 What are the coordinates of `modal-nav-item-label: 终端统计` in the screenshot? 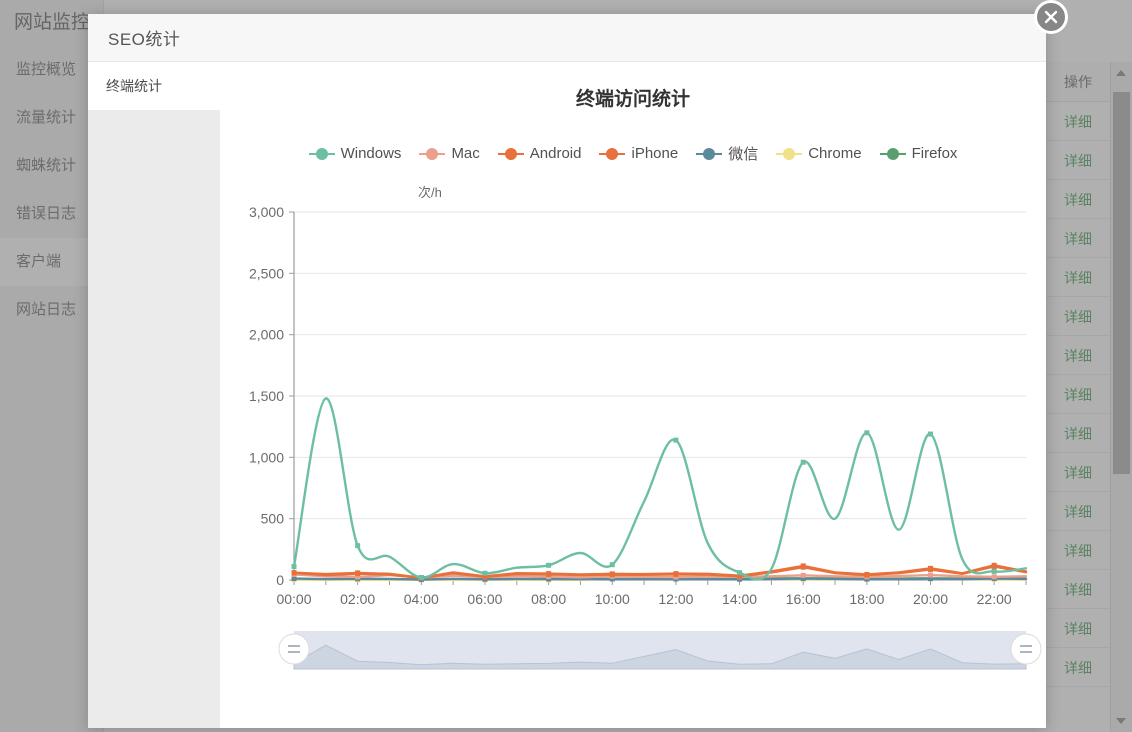 It's located at (134, 86).